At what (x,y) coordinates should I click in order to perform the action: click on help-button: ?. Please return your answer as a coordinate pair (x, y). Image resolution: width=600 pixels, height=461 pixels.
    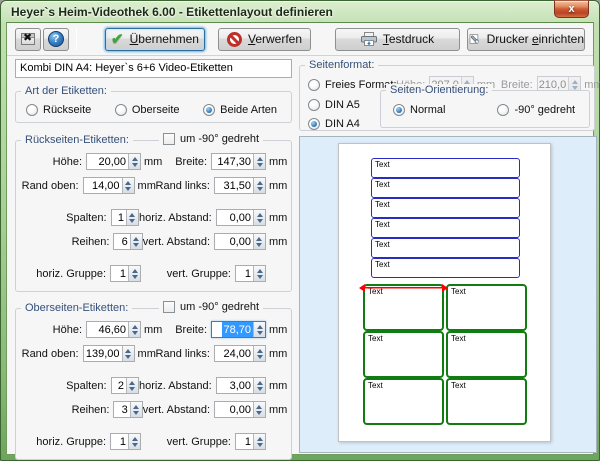
    Looking at the image, I should click on (56, 39).